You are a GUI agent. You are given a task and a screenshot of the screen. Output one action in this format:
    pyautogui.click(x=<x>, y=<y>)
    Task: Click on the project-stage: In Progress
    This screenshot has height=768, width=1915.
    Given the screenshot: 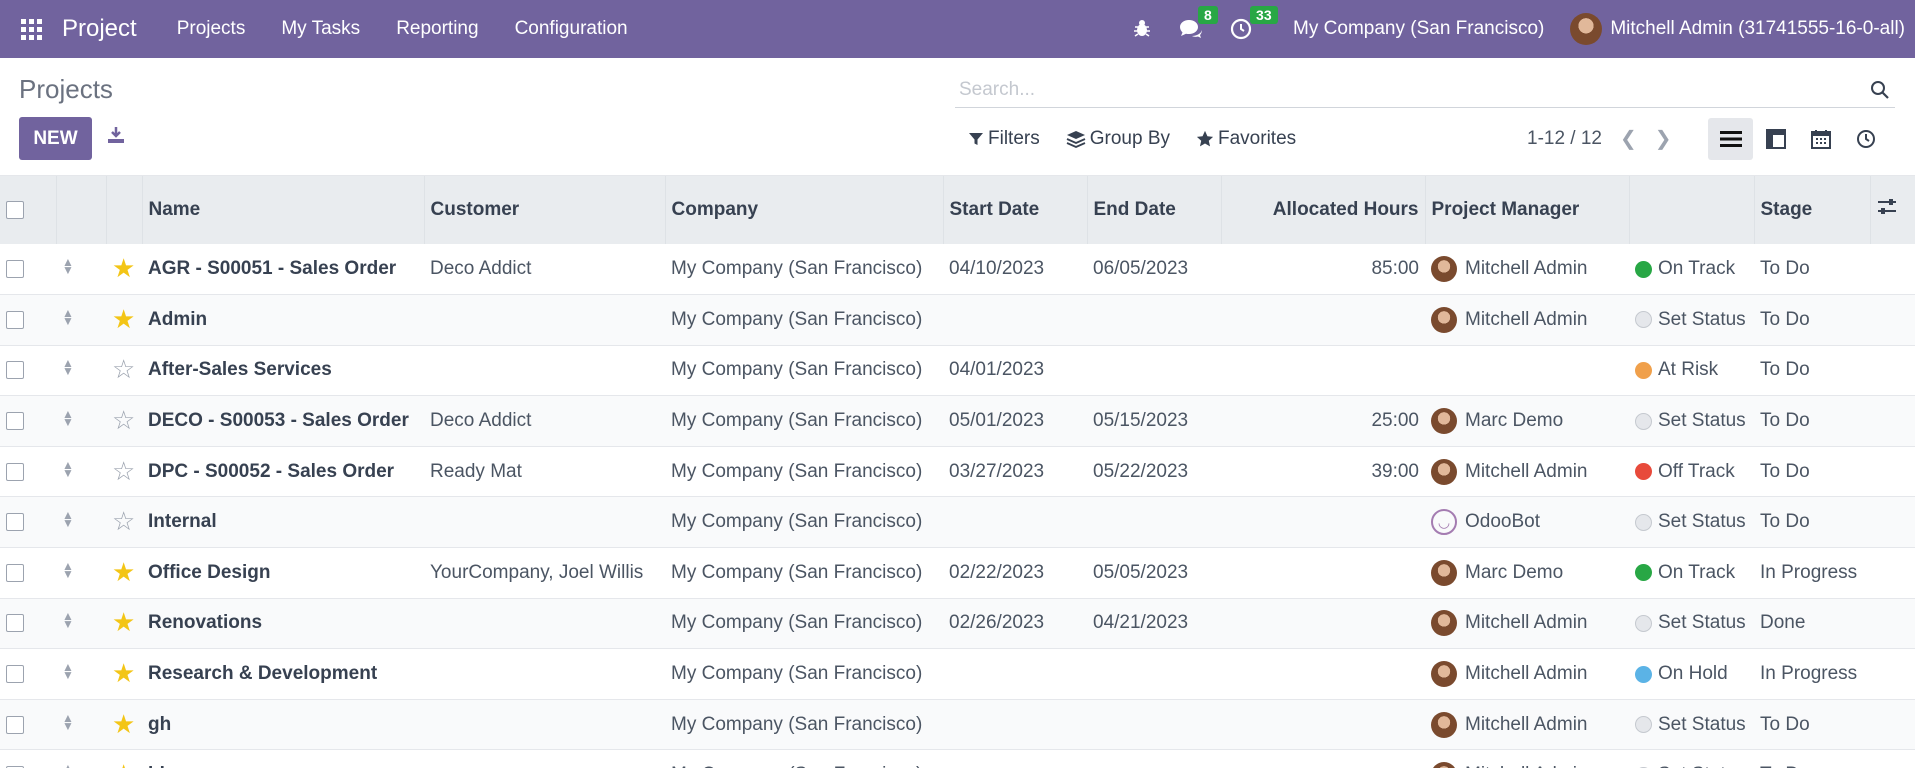 What is the action you would take?
    pyautogui.click(x=1812, y=573)
    